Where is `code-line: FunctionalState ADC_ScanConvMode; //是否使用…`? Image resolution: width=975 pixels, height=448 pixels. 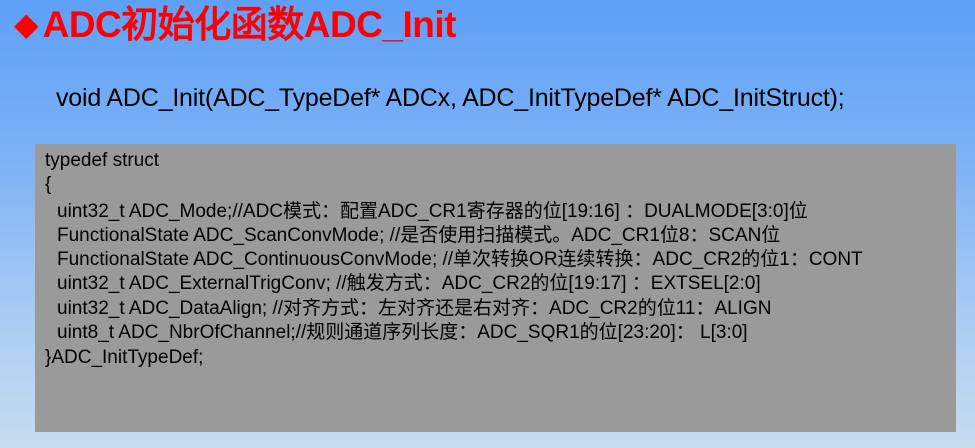 code-line: FunctionalState ADC_ScanConvMode; //是否使用… is located at coordinates (419, 235).